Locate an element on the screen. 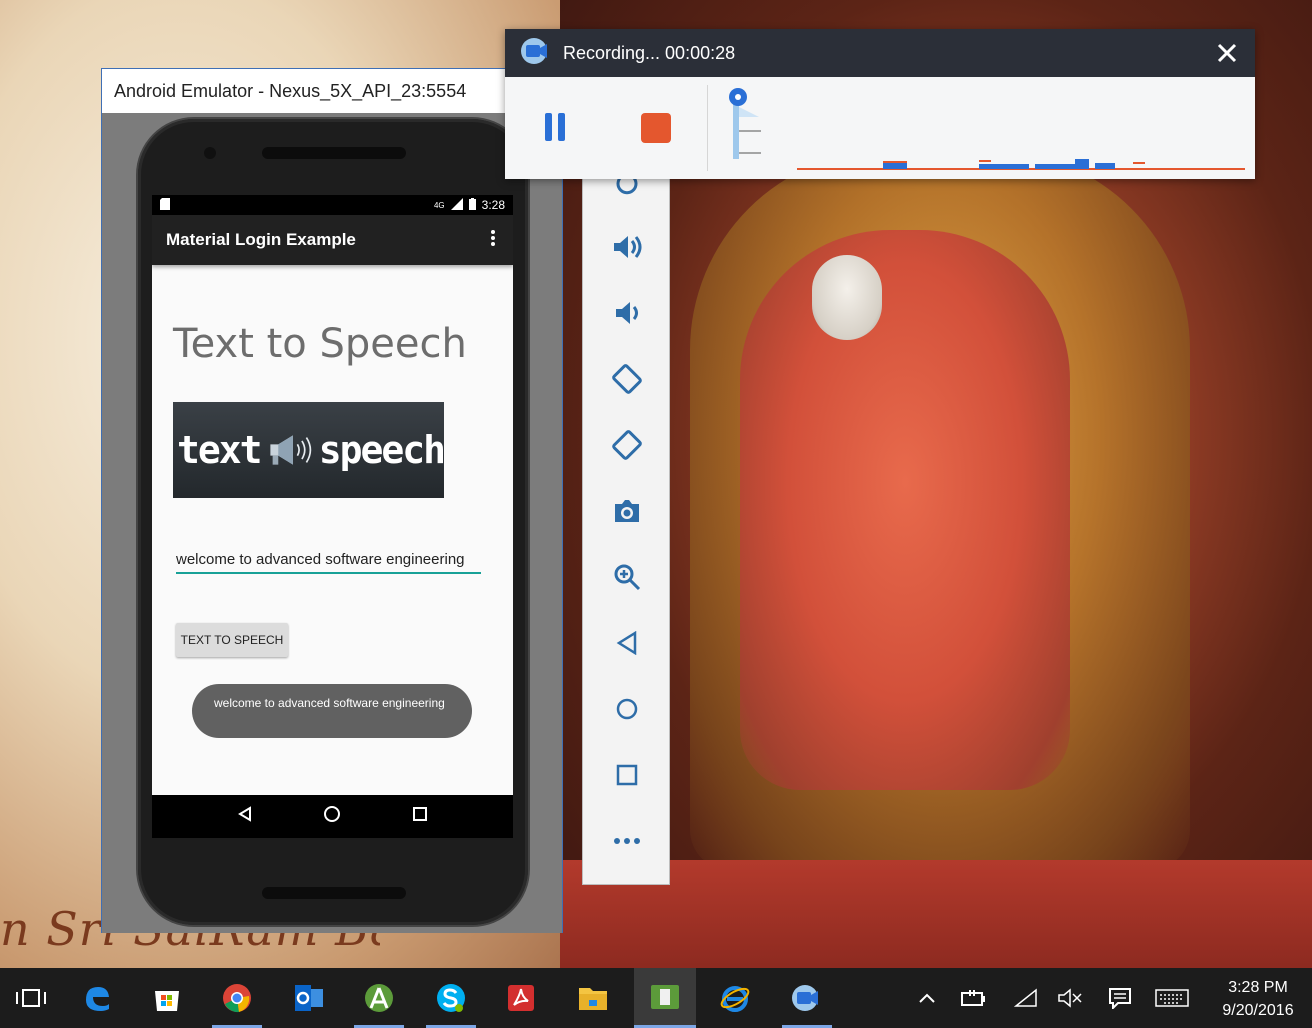  clock-date: 9/20/2016 is located at coordinates (1258, 1010).